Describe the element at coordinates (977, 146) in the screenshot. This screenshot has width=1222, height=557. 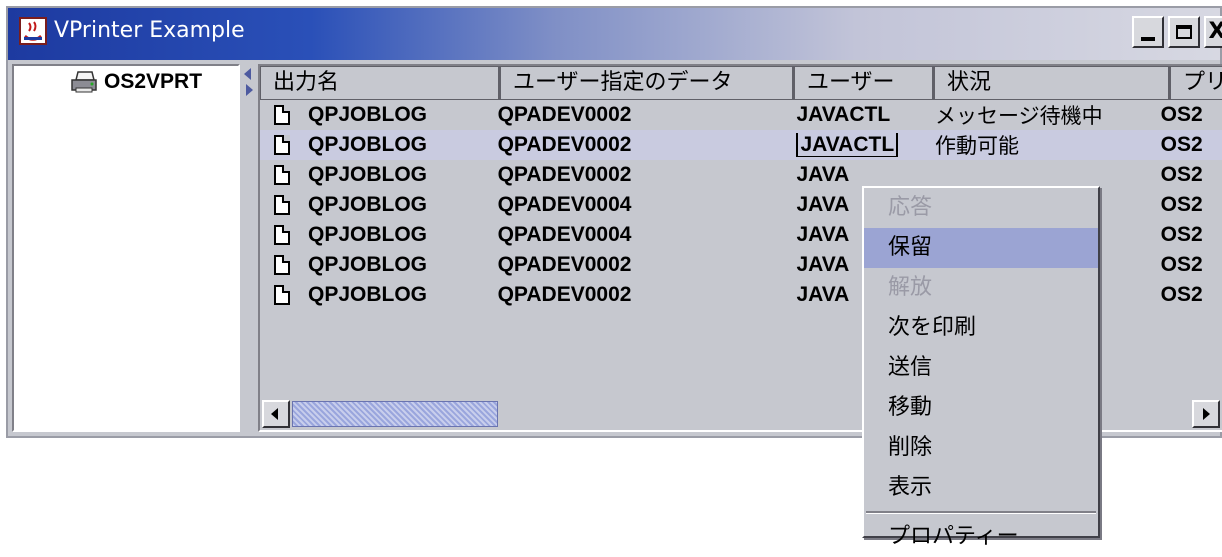
I see `cell-status: 作動可能` at that location.